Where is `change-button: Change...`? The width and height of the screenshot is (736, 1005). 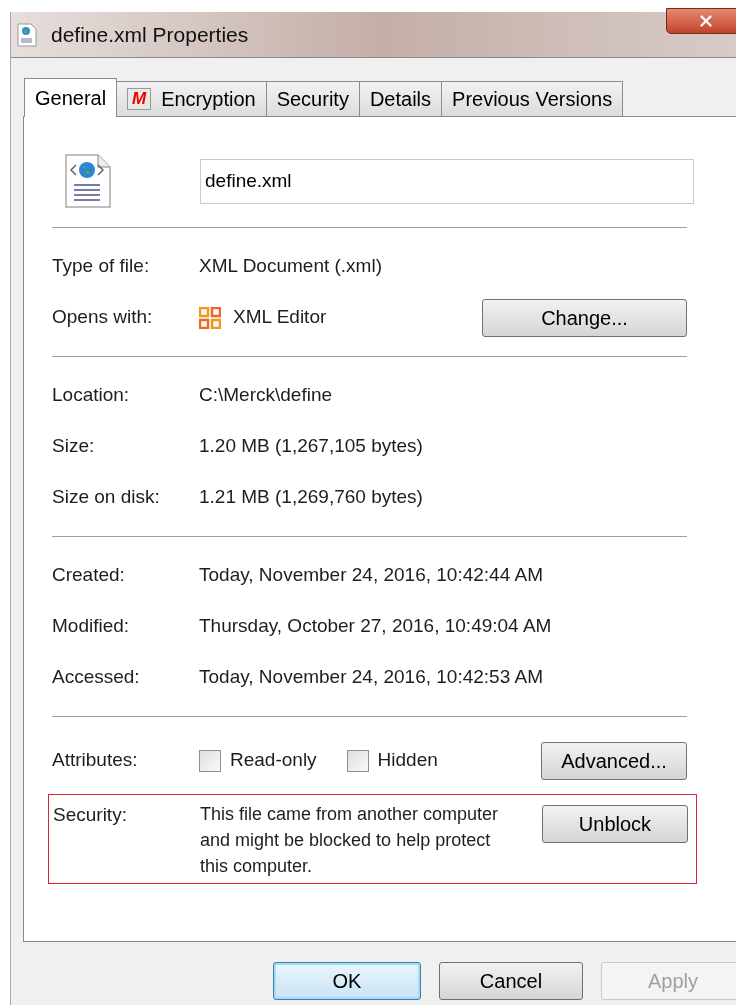
change-button: Change... is located at coordinates (584, 317).